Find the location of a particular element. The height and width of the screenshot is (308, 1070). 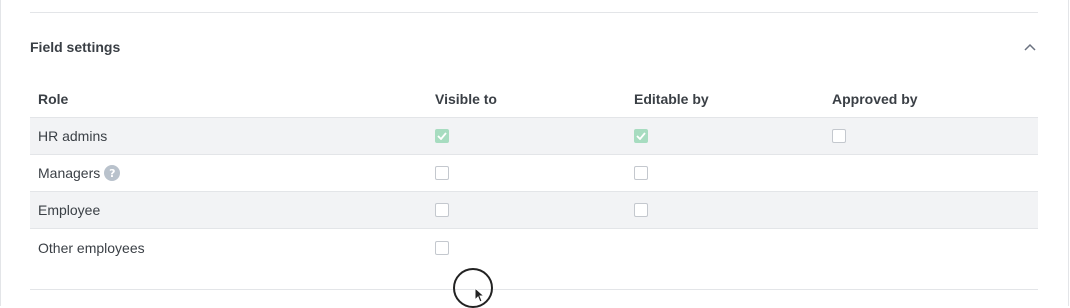

approved-by-checkbox is located at coordinates (839, 136).